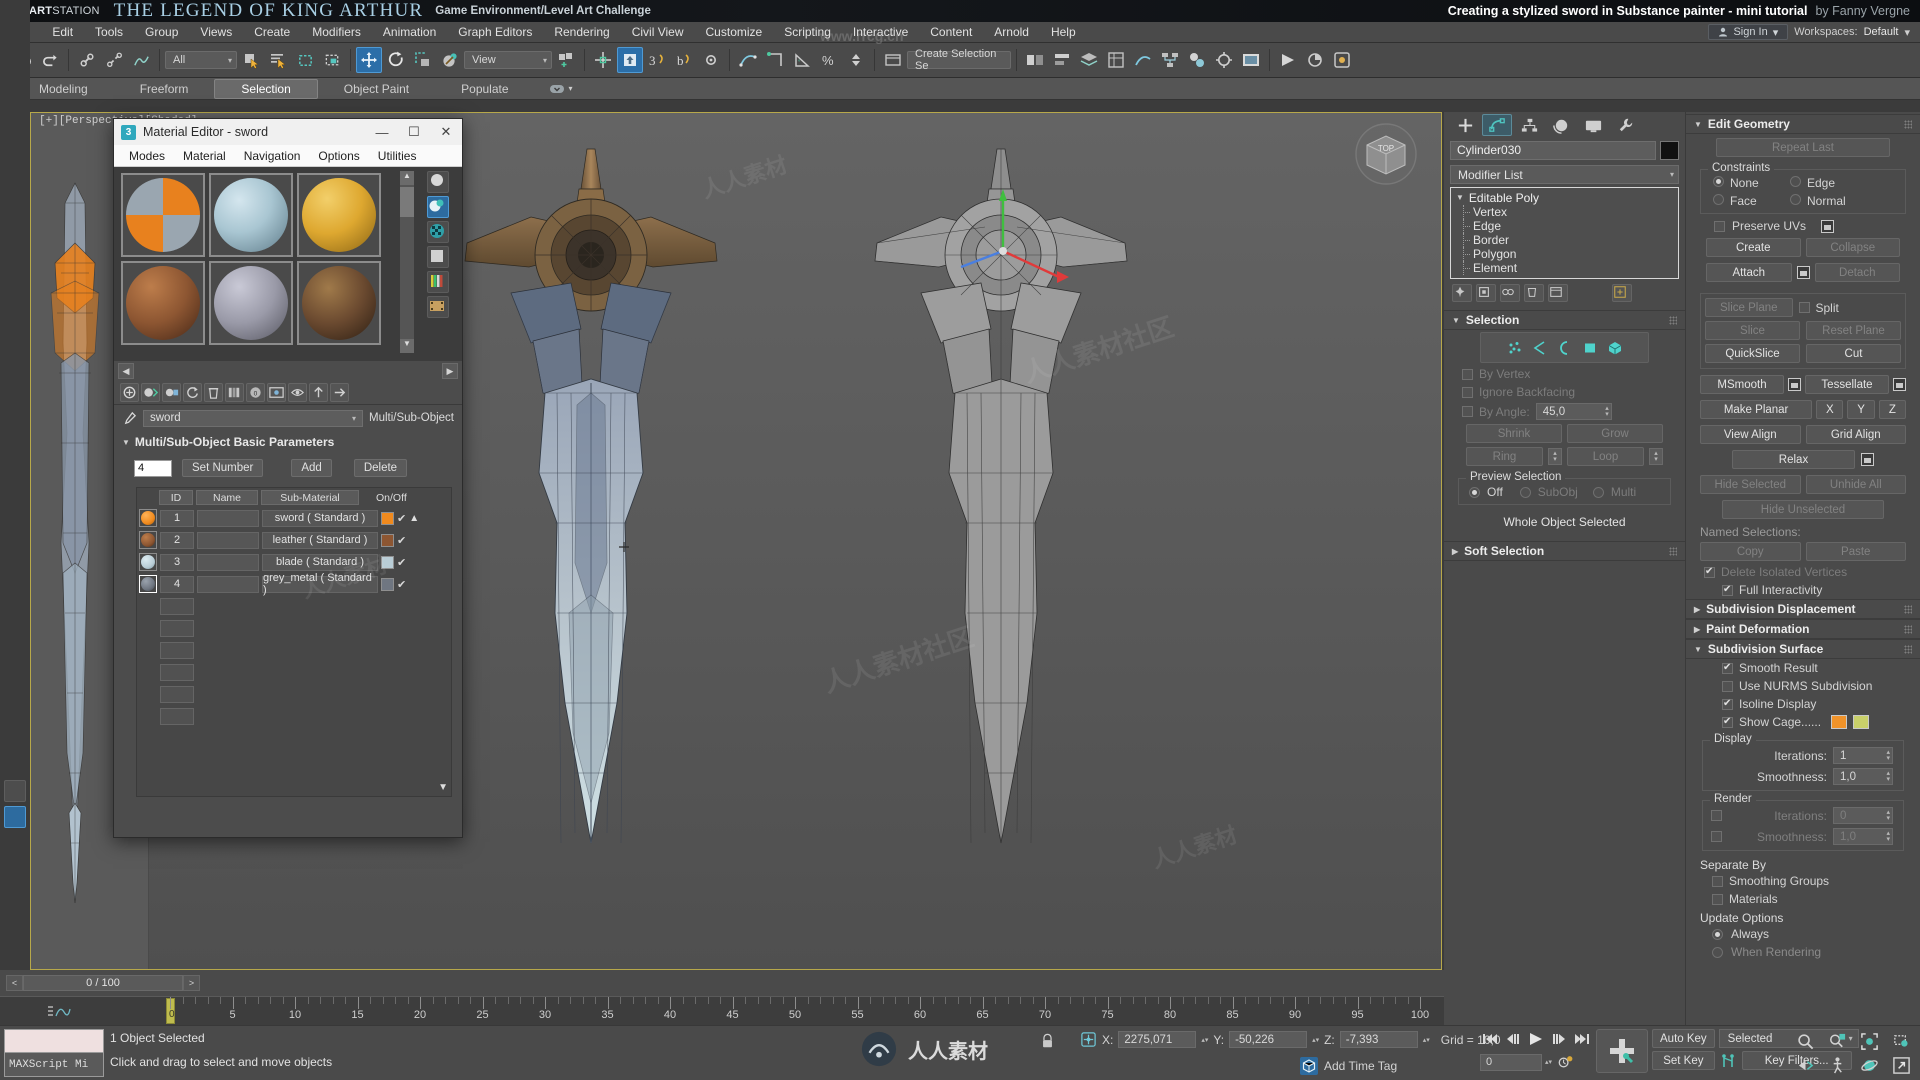 This screenshot has width=1920, height=1080. What do you see at coordinates (438, 182) in the screenshot?
I see `sample-type-sphere-icon` at bounding box center [438, 182].